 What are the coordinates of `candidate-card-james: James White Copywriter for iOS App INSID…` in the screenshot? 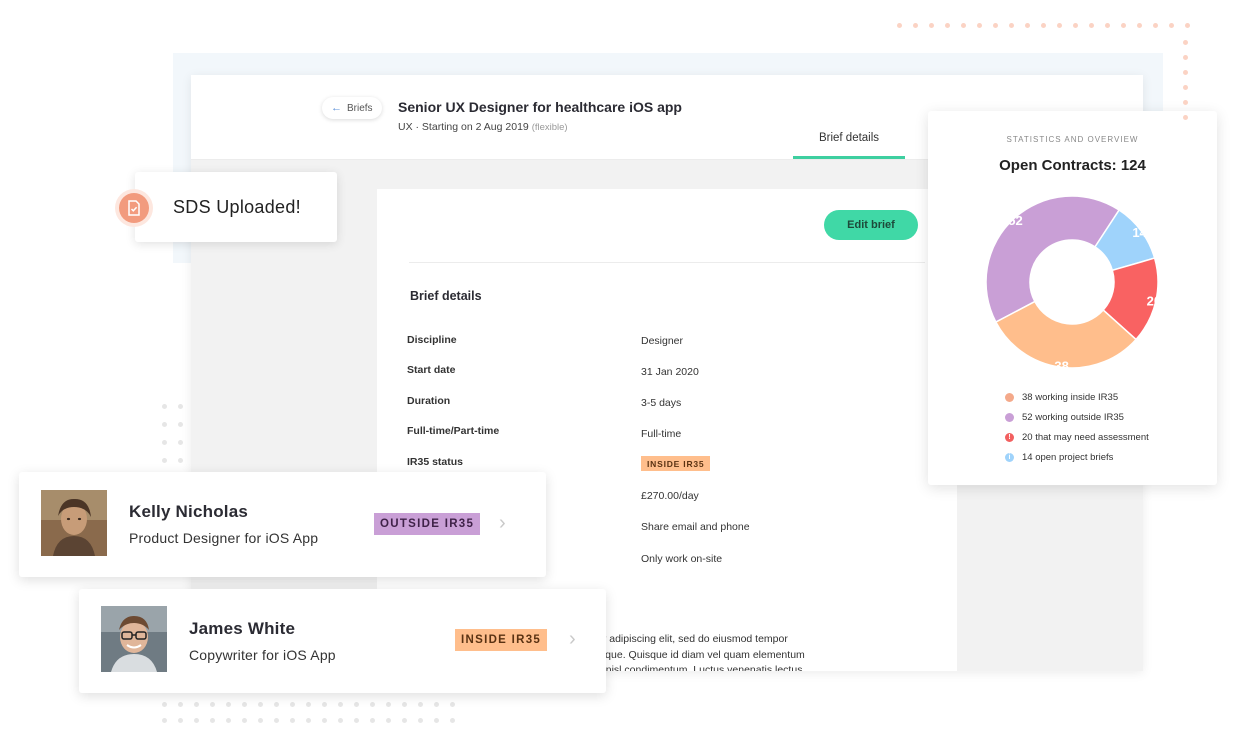 It's located at (342, 641).